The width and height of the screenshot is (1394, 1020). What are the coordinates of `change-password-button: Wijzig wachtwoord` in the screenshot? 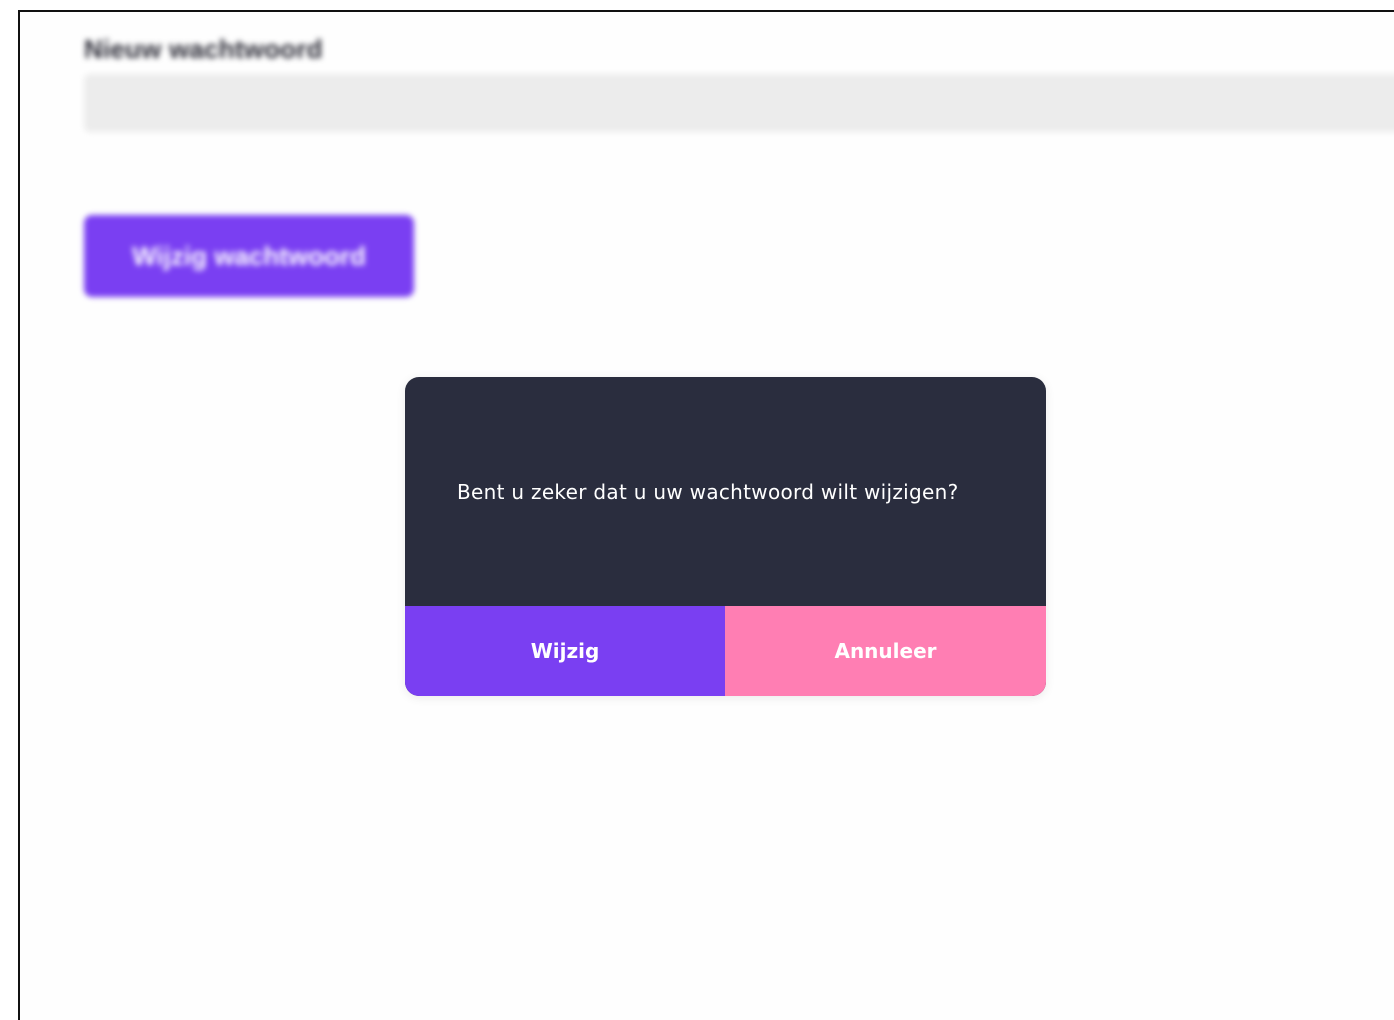 It's located at (249, 256).